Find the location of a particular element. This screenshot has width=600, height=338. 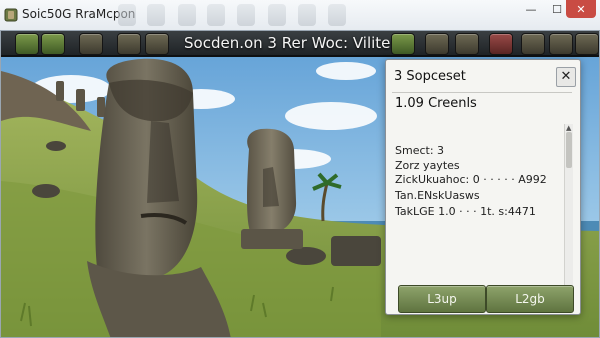

minimize-button: — is located at coordinates (531, 9).